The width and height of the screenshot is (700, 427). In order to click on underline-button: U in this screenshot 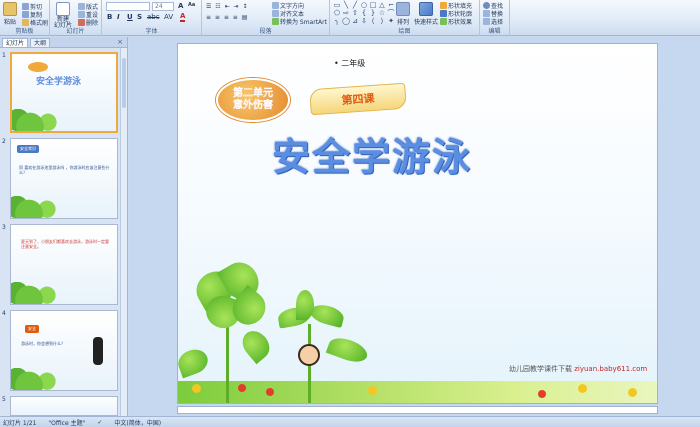, I will do `click(130, 17)`.